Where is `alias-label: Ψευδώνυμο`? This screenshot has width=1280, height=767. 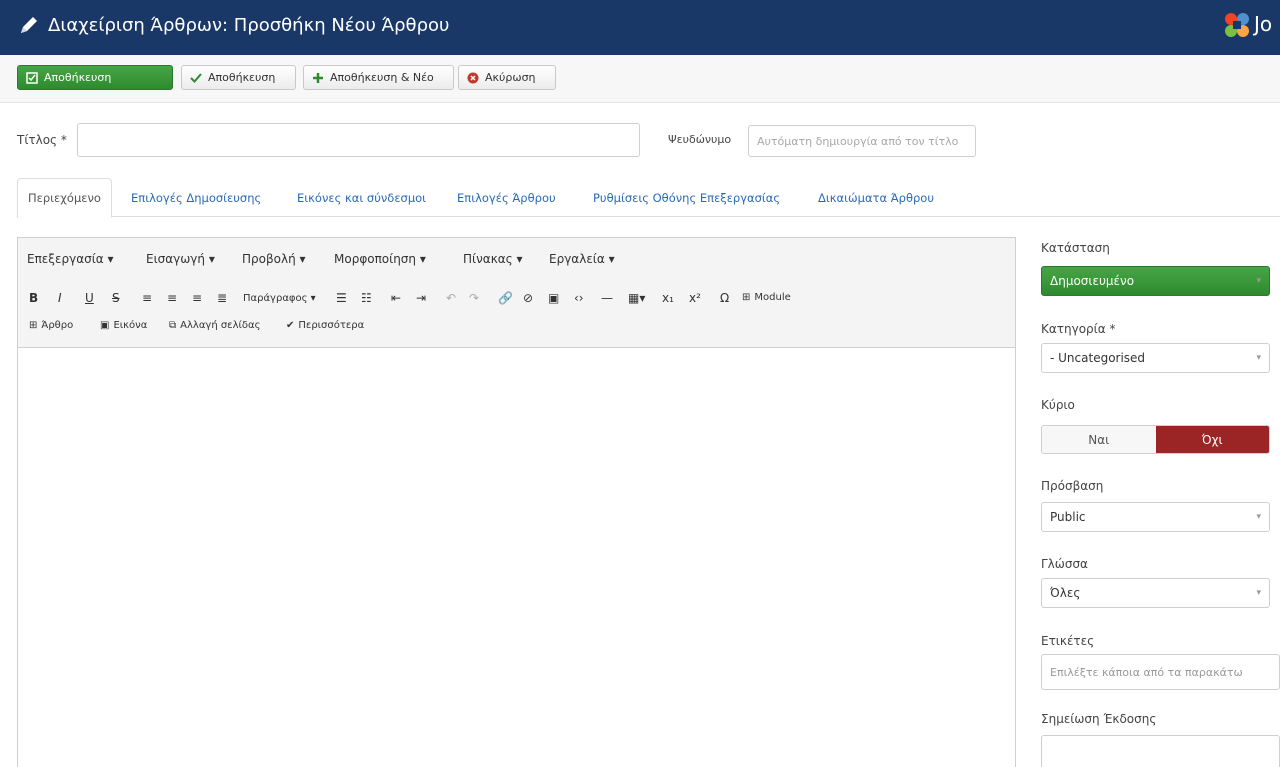
alias-label: Ψευδώνυμο is located at coordinates (700, 139).